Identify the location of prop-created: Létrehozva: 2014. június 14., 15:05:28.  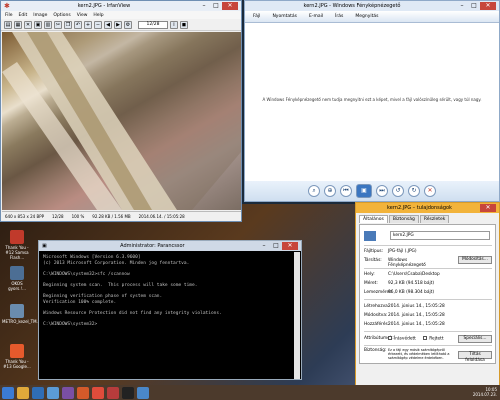
(404, 306).